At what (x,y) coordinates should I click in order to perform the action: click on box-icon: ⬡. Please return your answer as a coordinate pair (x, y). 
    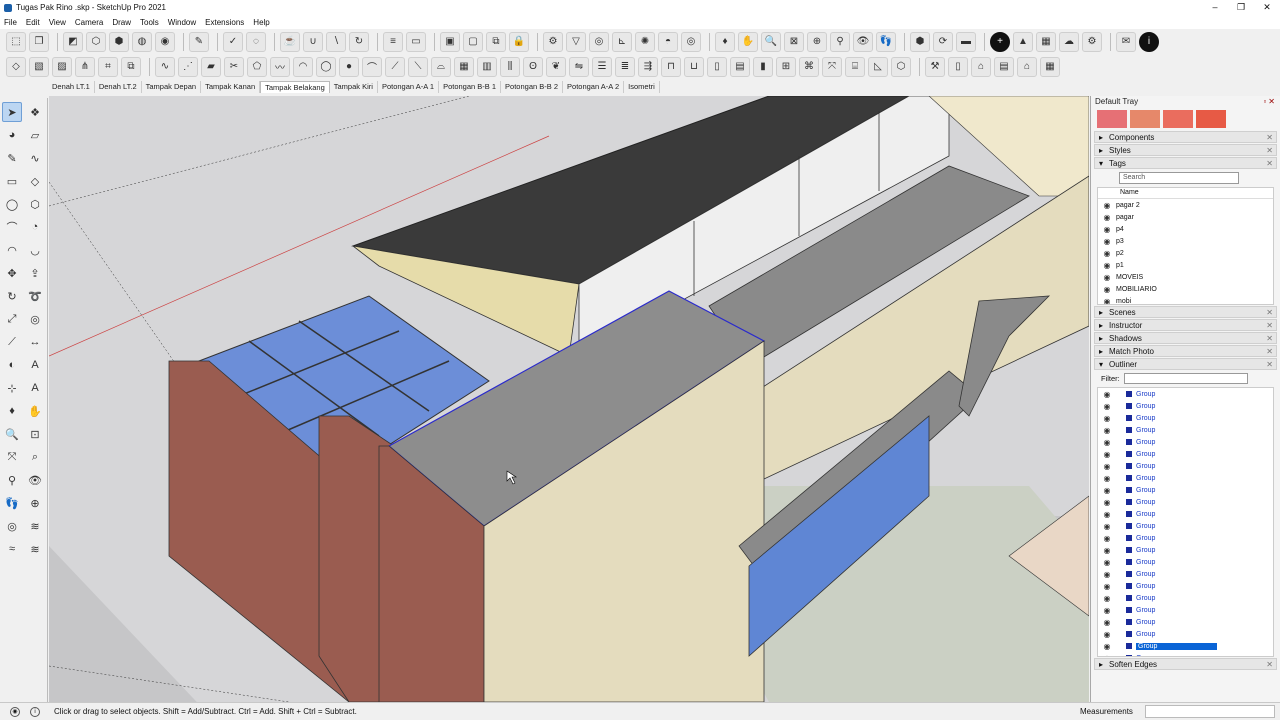
    Looking at the image, I should click on (96, 41).